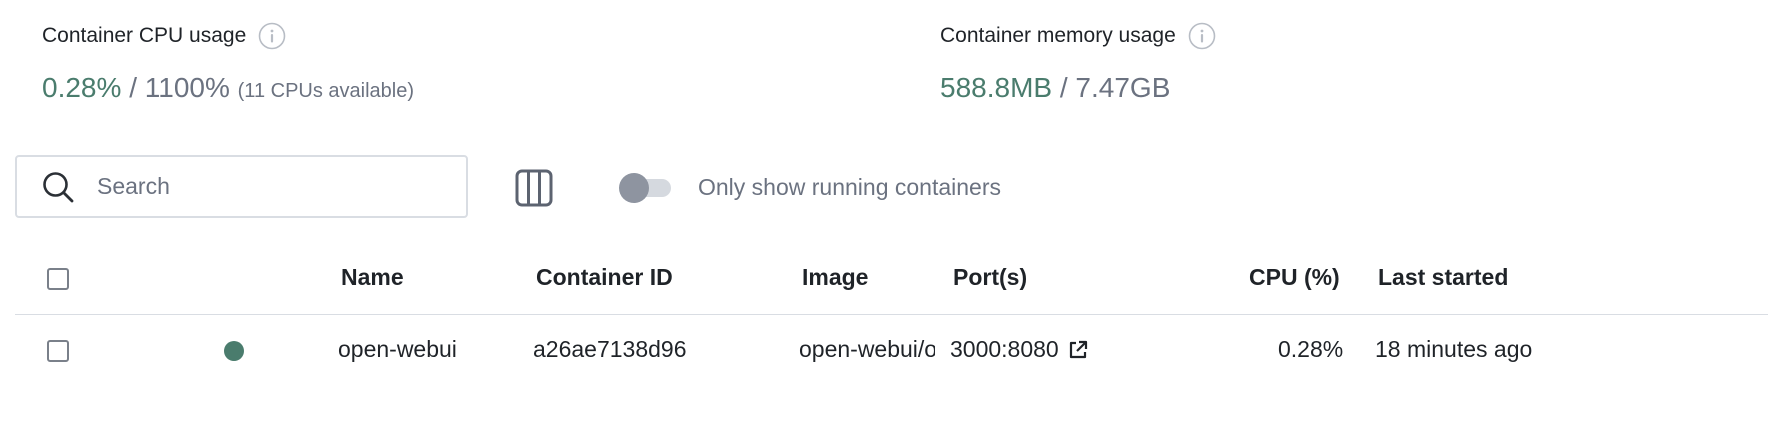  I want to click on cpu-usage-value: 0.28% / 1100% (11 CPUs available), so click(228, 89).